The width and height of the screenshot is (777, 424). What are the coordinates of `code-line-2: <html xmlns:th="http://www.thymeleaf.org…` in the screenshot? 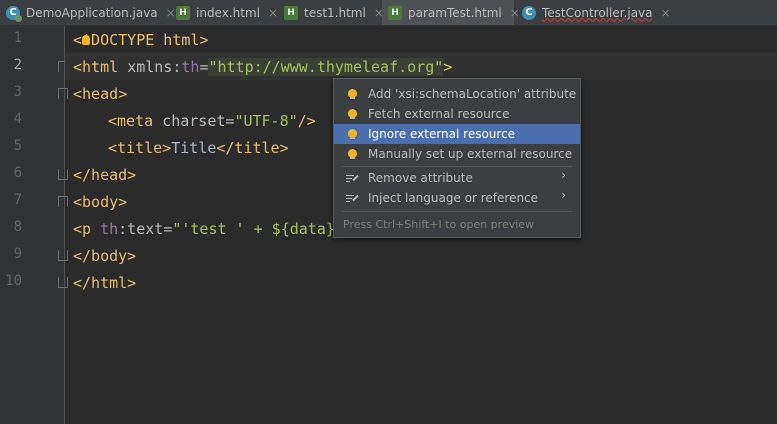 It's located at (263, 67).